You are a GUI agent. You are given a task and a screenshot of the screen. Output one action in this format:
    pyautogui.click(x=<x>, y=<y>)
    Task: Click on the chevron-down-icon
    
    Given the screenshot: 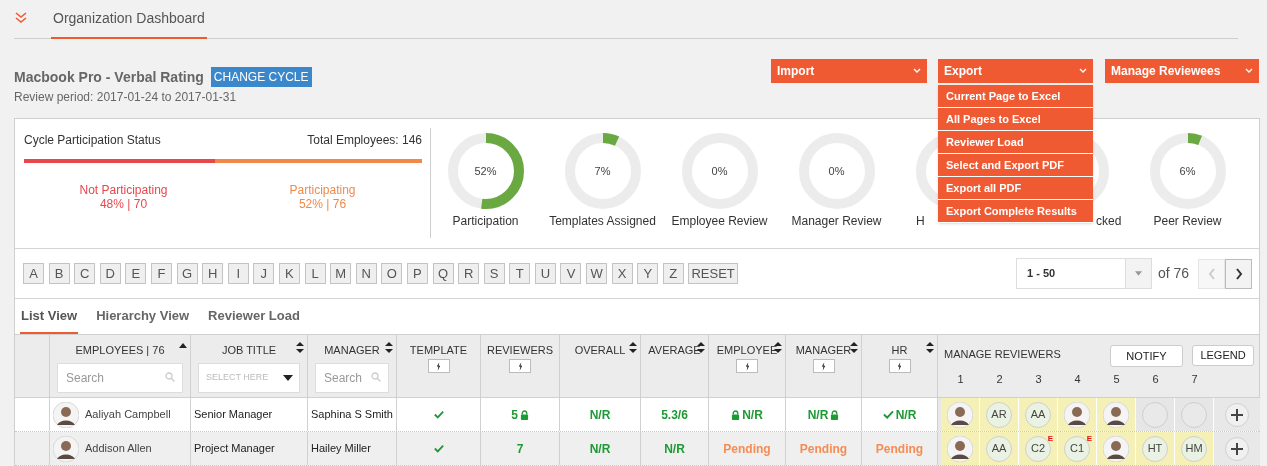 What is the action you would take?
    pyautogui.click(x=21, y=18)
    